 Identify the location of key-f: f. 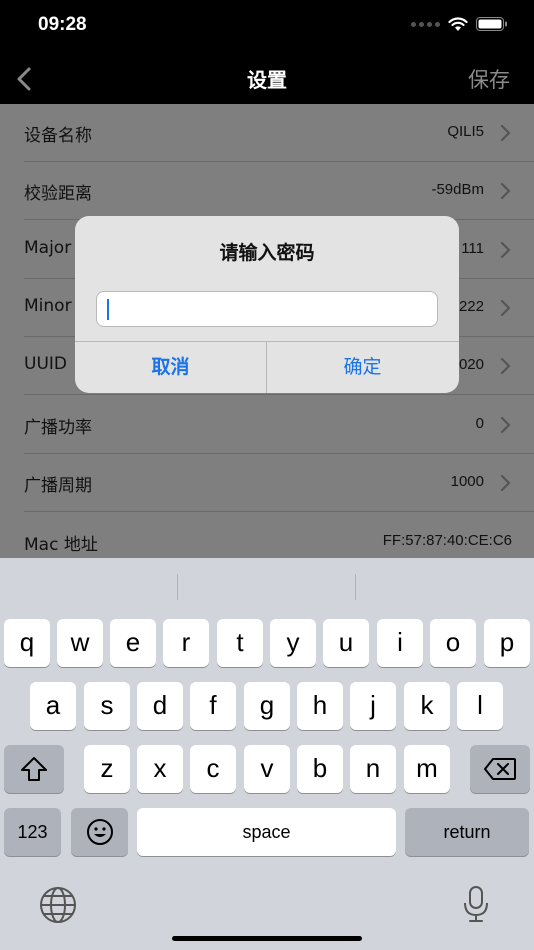
(213, 706).